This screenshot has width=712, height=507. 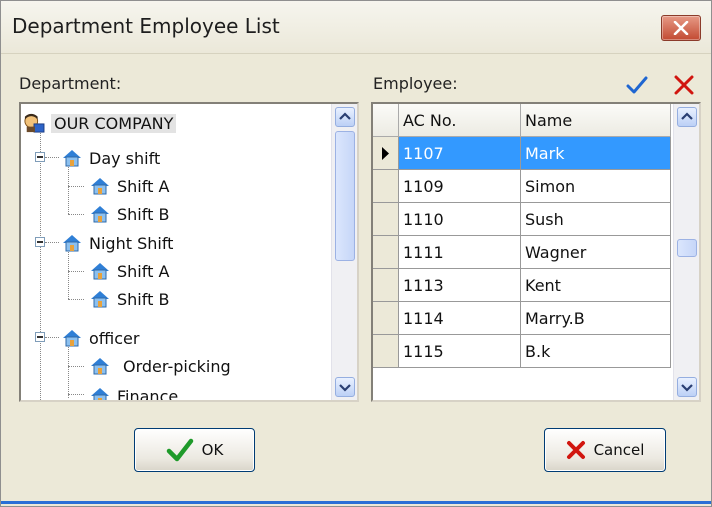 I want to click on close-icon, so click(x=681, y=28).